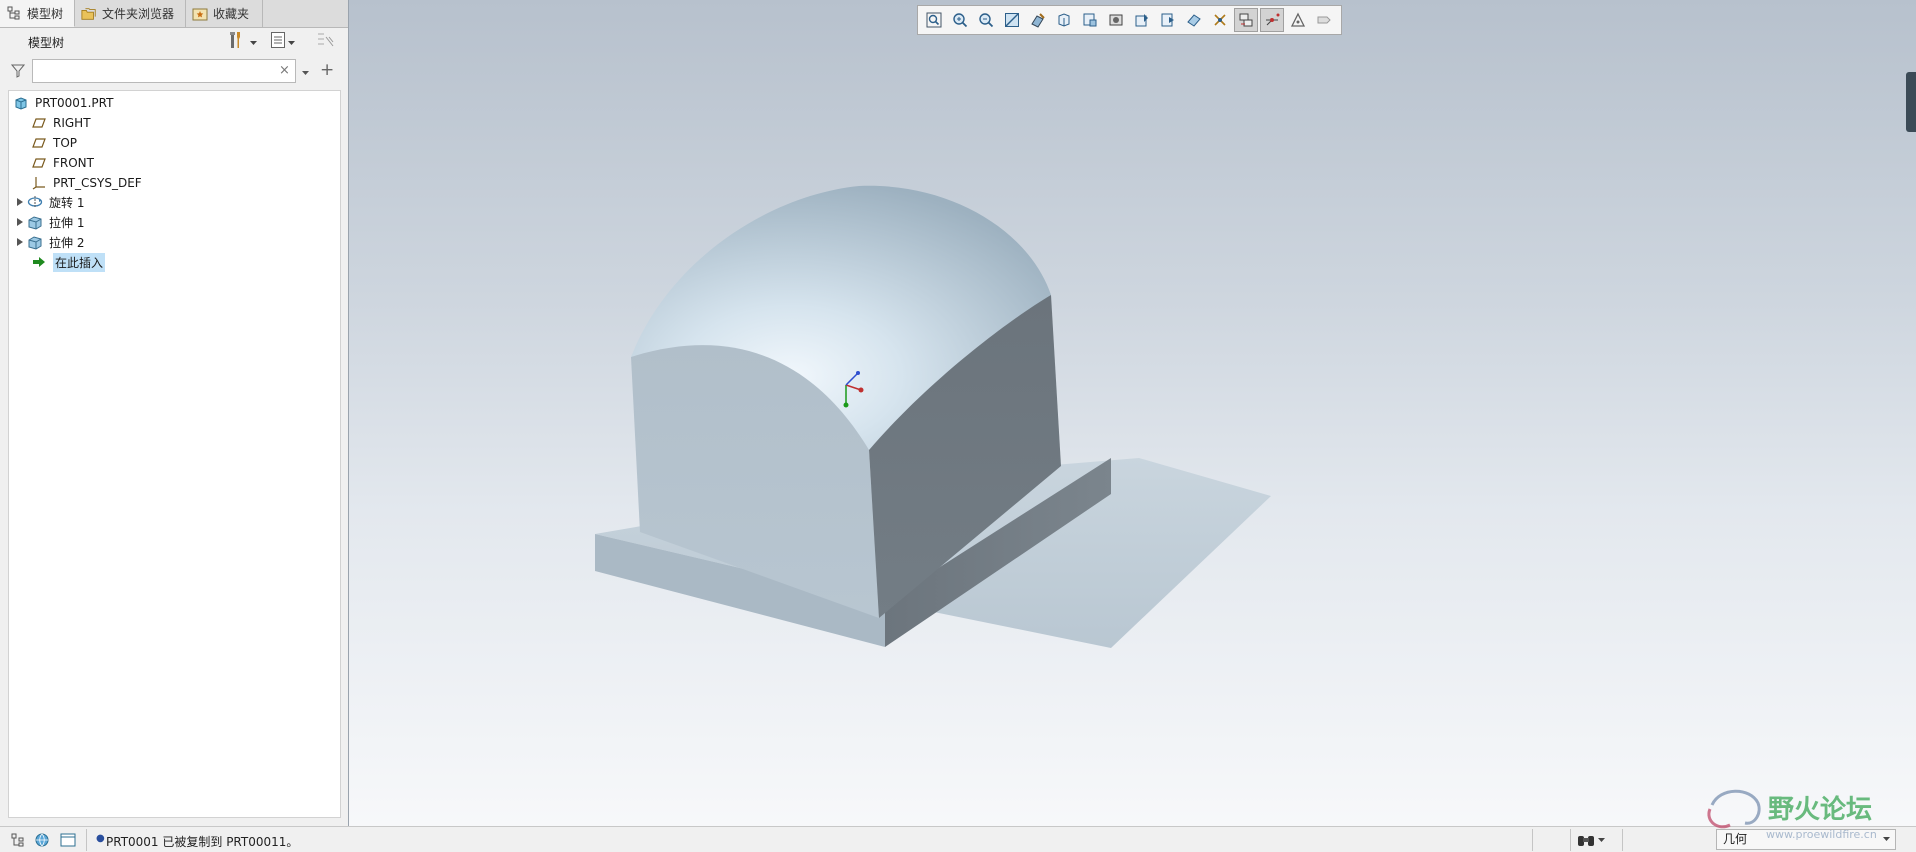  What do you see at coordinates (1821, 834) in the screenshot?
I see `watermark-url: www.proewildfire.cn` at bounding box center [1821, 834].